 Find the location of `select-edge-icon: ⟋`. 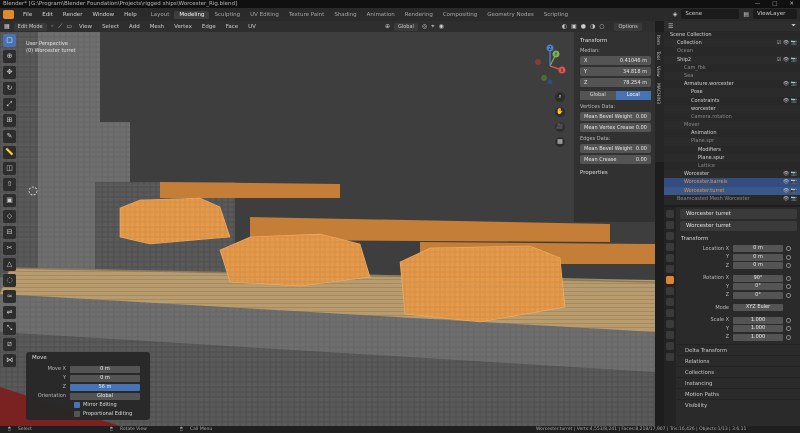

select-edge-icon: ⟋ is located at coordinates (60, 27).